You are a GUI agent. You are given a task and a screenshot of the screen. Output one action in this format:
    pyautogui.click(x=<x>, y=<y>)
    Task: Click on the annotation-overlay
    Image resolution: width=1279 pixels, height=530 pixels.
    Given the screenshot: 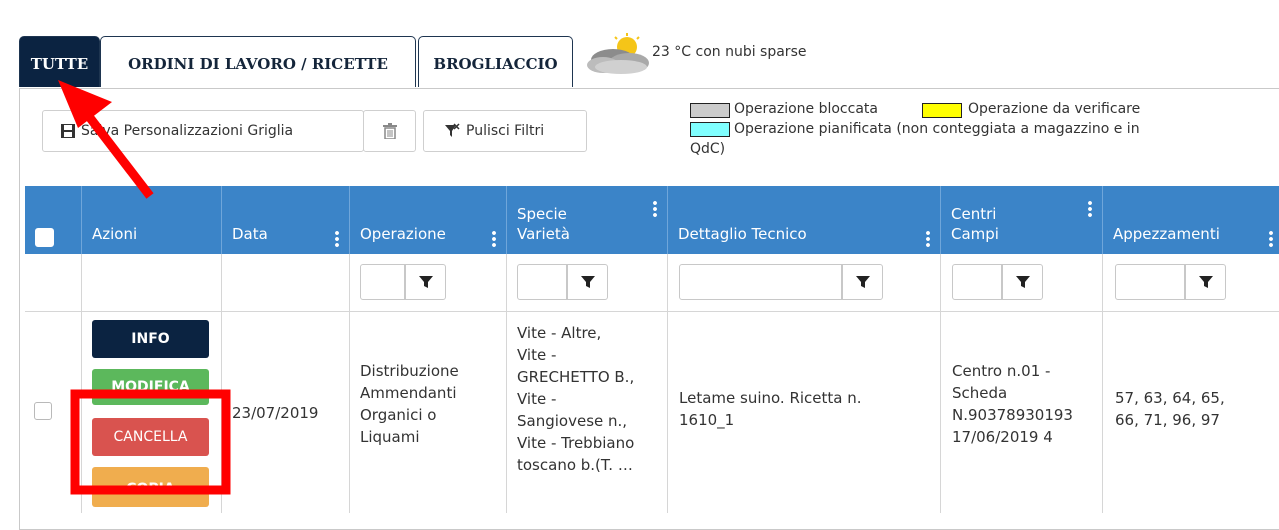 What is the action you would take?
    pyautogui.click(x=144, y=287)
    